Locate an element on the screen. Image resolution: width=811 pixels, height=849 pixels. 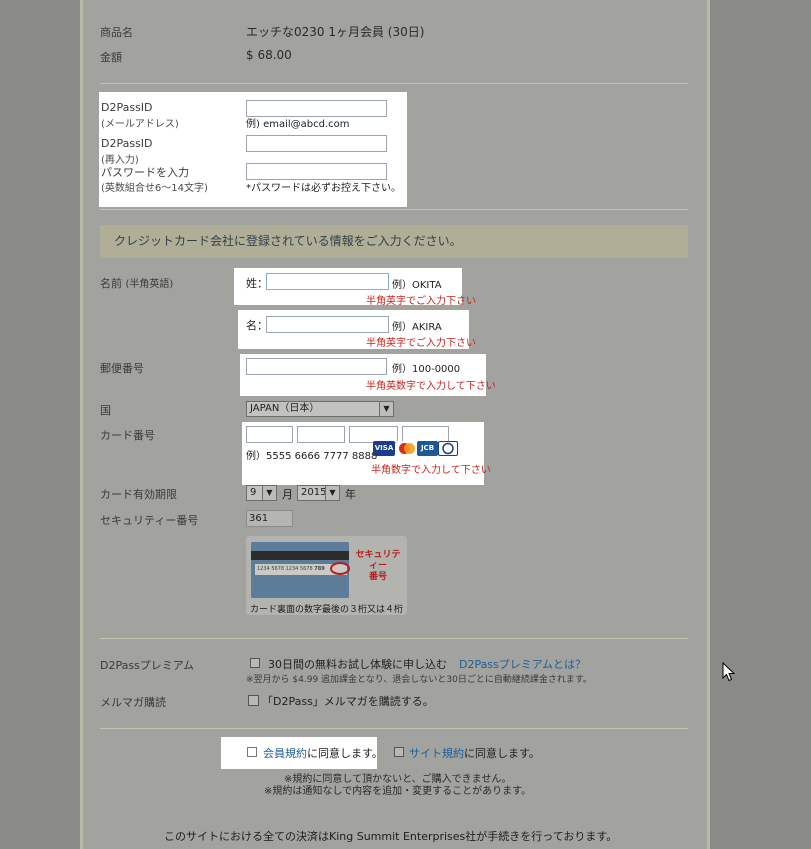
password-sub: (英数組合せ6～14文字) is located at coordinates (154, 188).